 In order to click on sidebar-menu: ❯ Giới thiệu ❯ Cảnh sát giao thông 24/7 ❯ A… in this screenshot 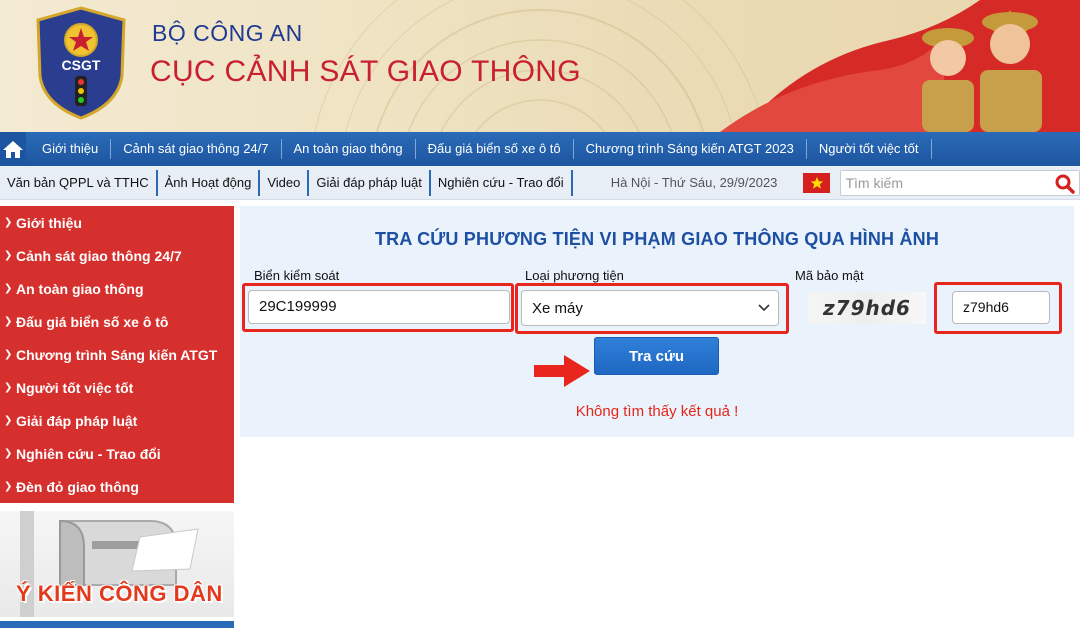, I will do `click(117, 354)`.